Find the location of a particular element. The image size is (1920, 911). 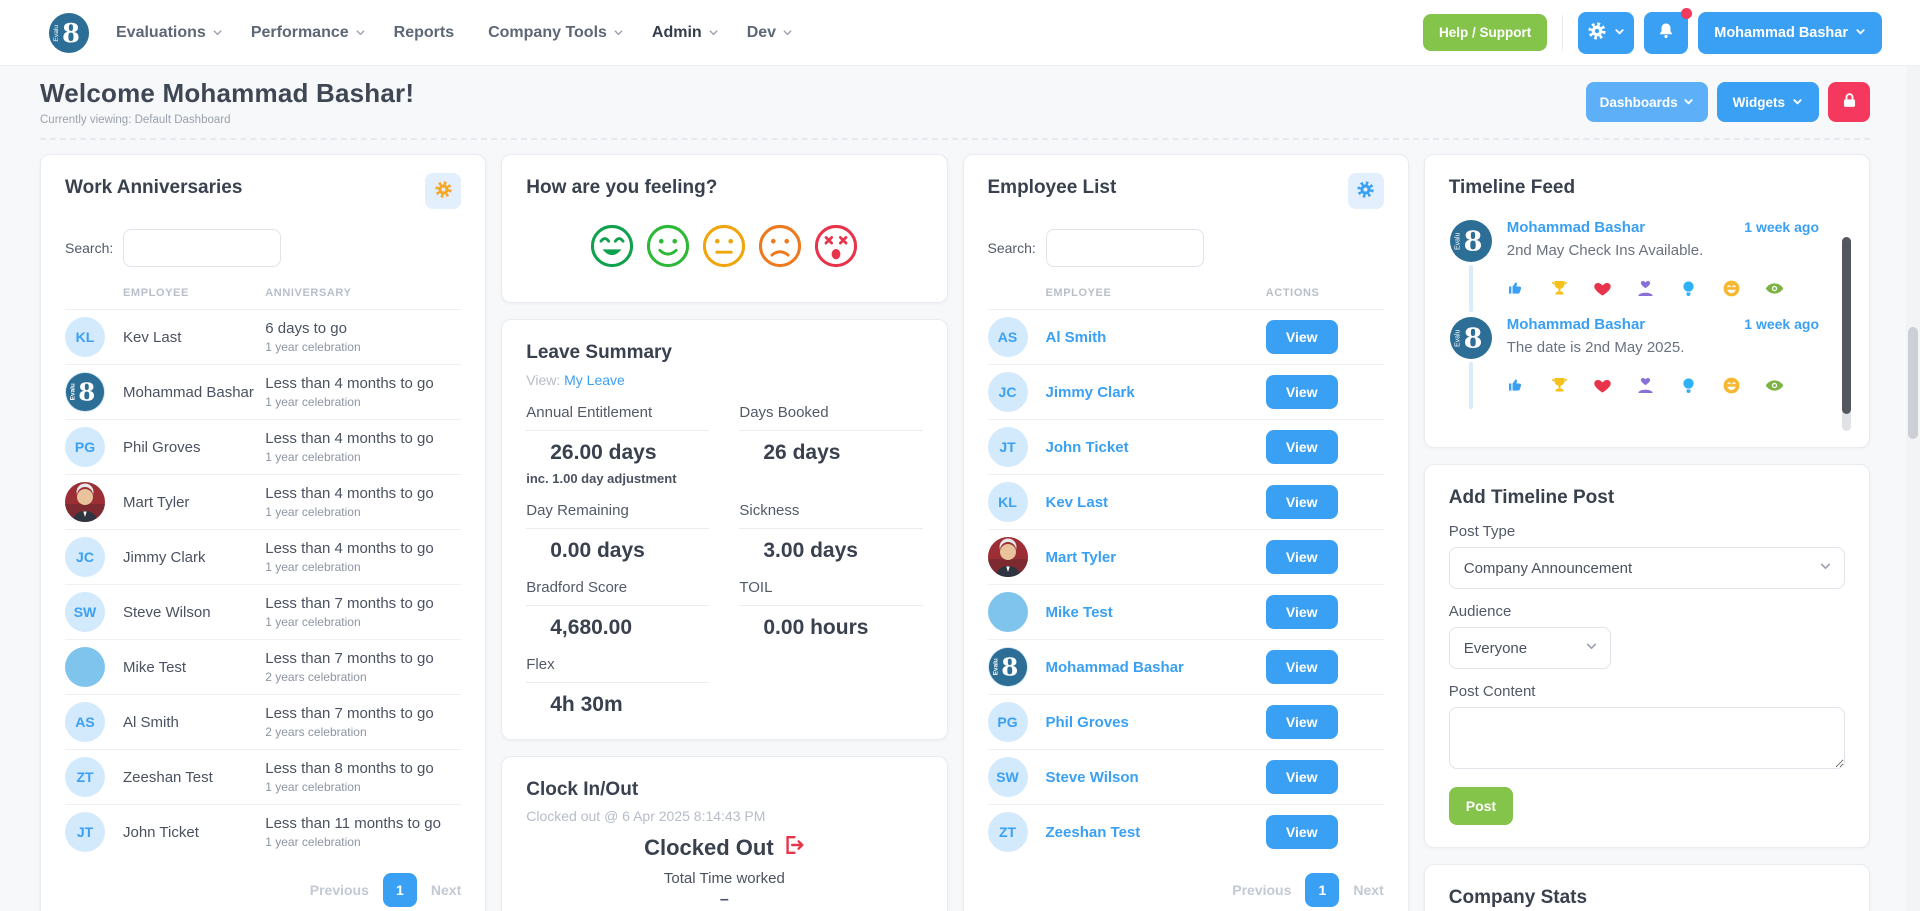

reactions-bar is located at coordinates (1663, 288).